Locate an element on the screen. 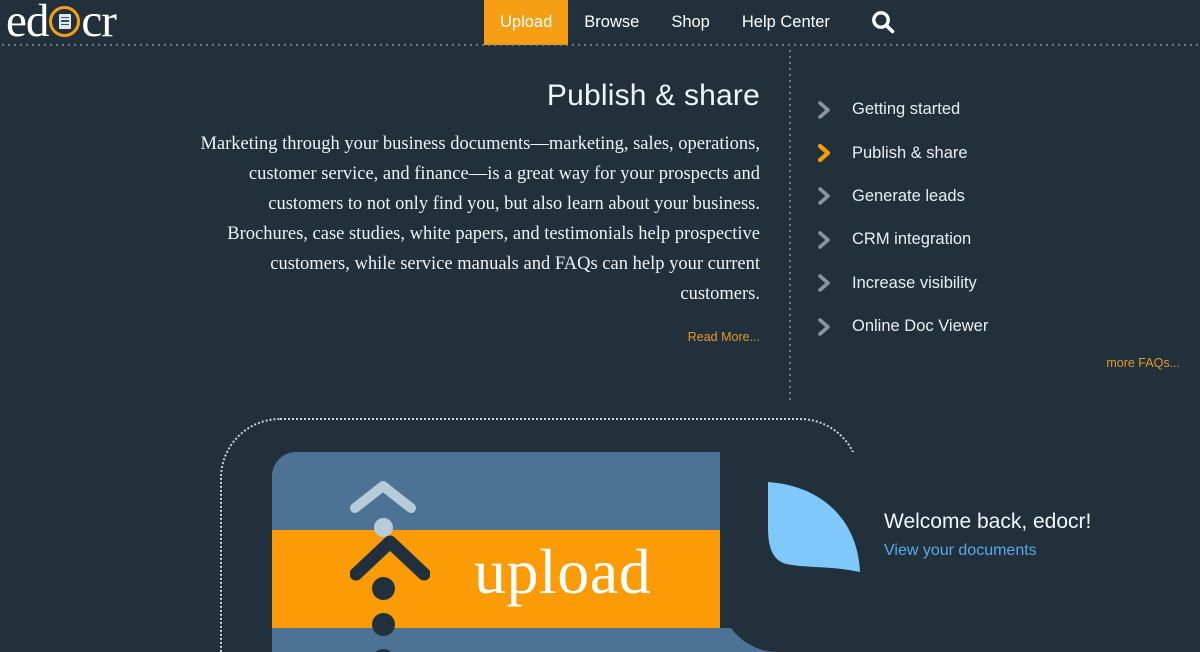 The image size is (1200, 652). chevron-up-icon-dark is located at coordinates (390, 558).